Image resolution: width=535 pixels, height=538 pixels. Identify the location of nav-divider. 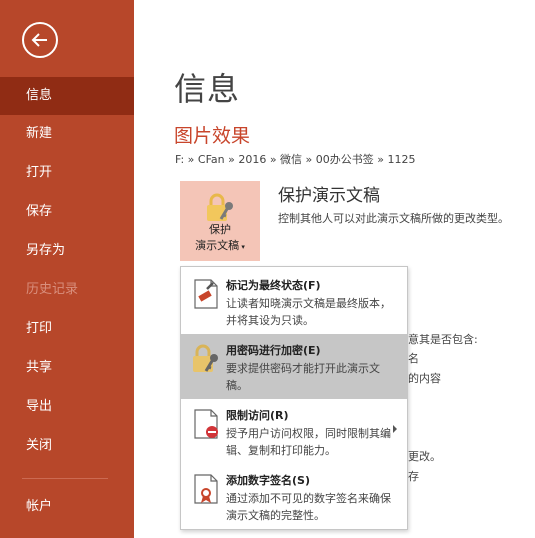
(65, 478).